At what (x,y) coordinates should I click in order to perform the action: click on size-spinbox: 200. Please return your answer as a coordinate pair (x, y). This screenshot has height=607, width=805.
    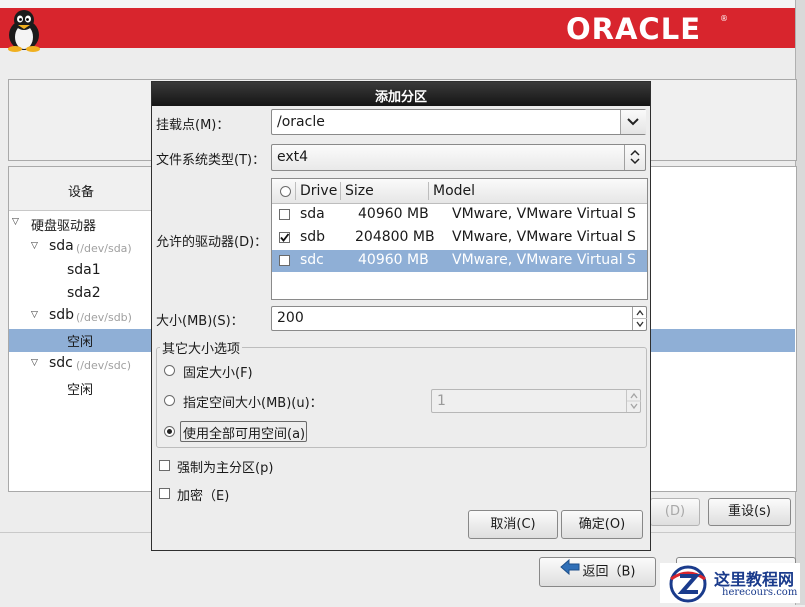
    Looking at the image, I should click on (459, 318).